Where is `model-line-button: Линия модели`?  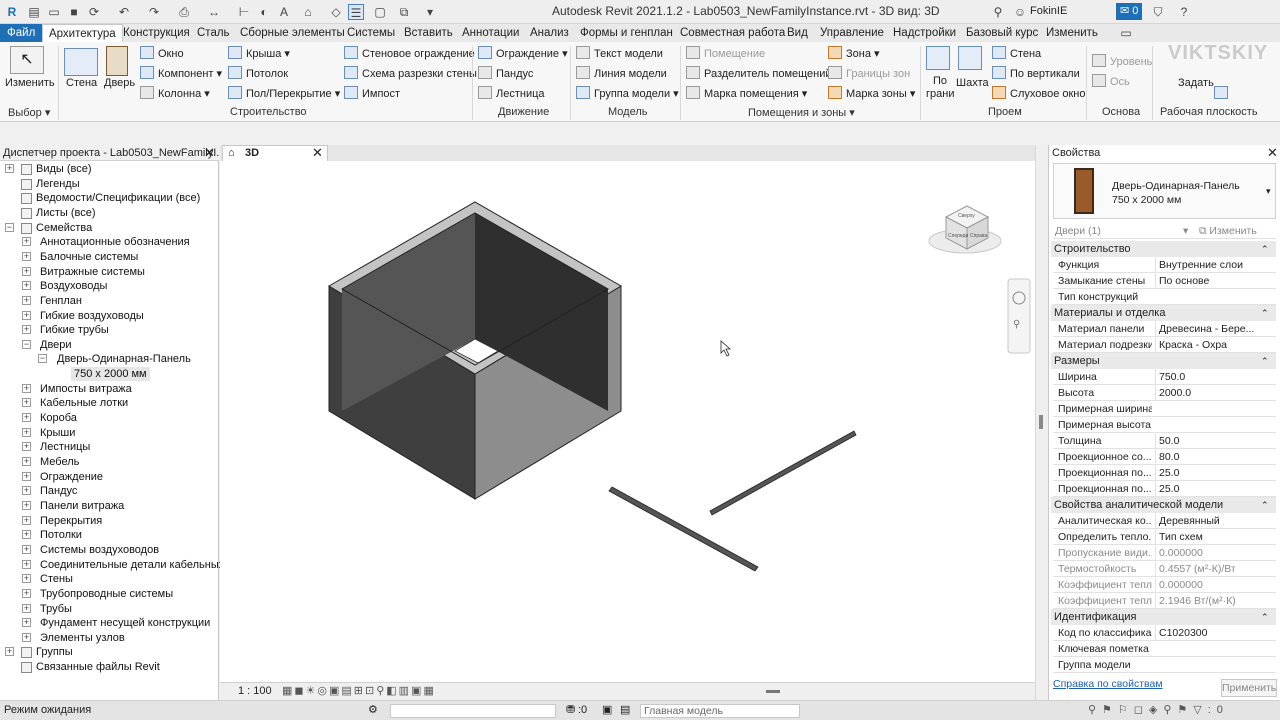 model-line-button: Линия модели is located at coordinates (621, 74).